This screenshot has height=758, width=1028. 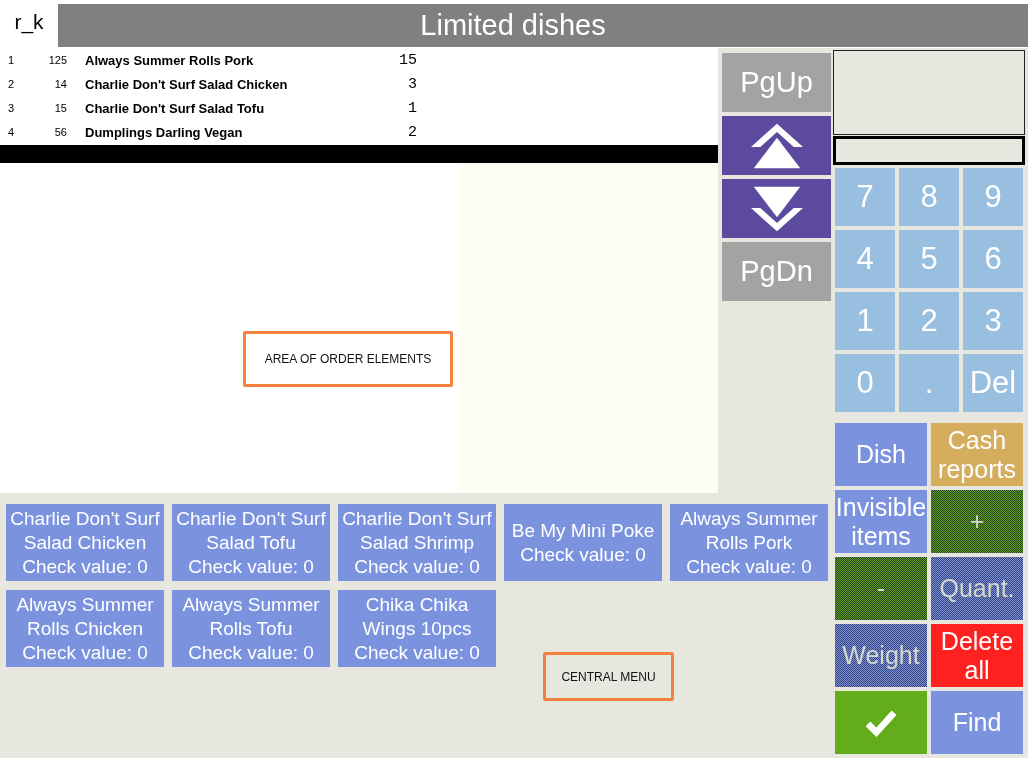 I want to click on menu-item-button: Always Summer Rolls Pork Check value: 0, so click(x=749, y=542).